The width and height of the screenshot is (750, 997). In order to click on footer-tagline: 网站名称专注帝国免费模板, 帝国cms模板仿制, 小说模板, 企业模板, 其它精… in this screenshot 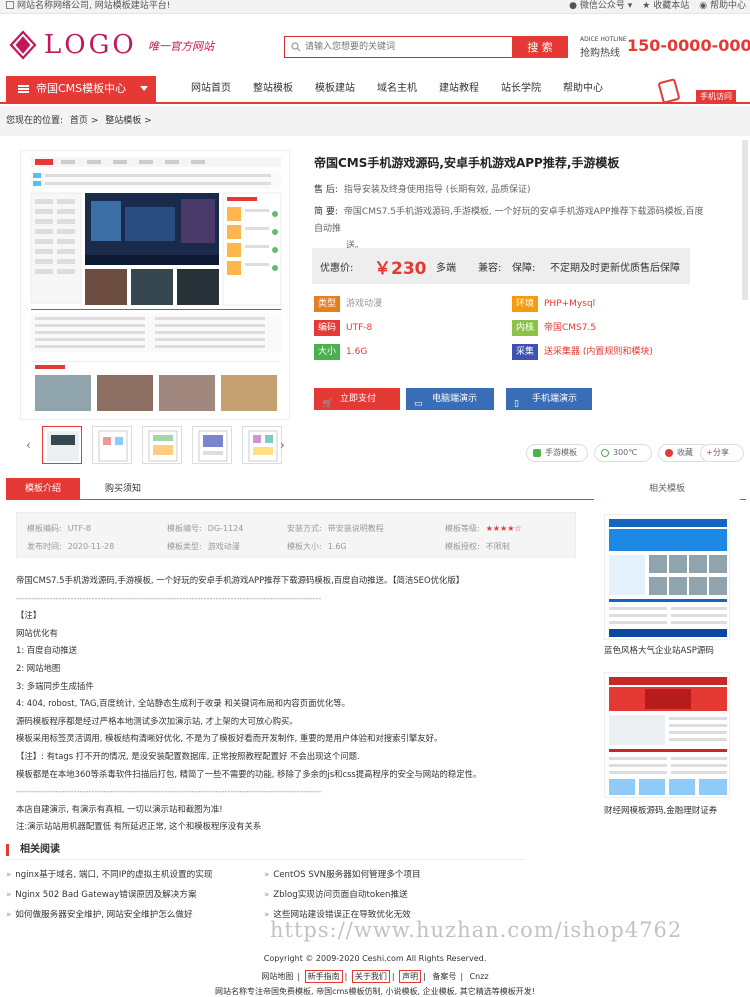, I will do `click(375, 991)`.